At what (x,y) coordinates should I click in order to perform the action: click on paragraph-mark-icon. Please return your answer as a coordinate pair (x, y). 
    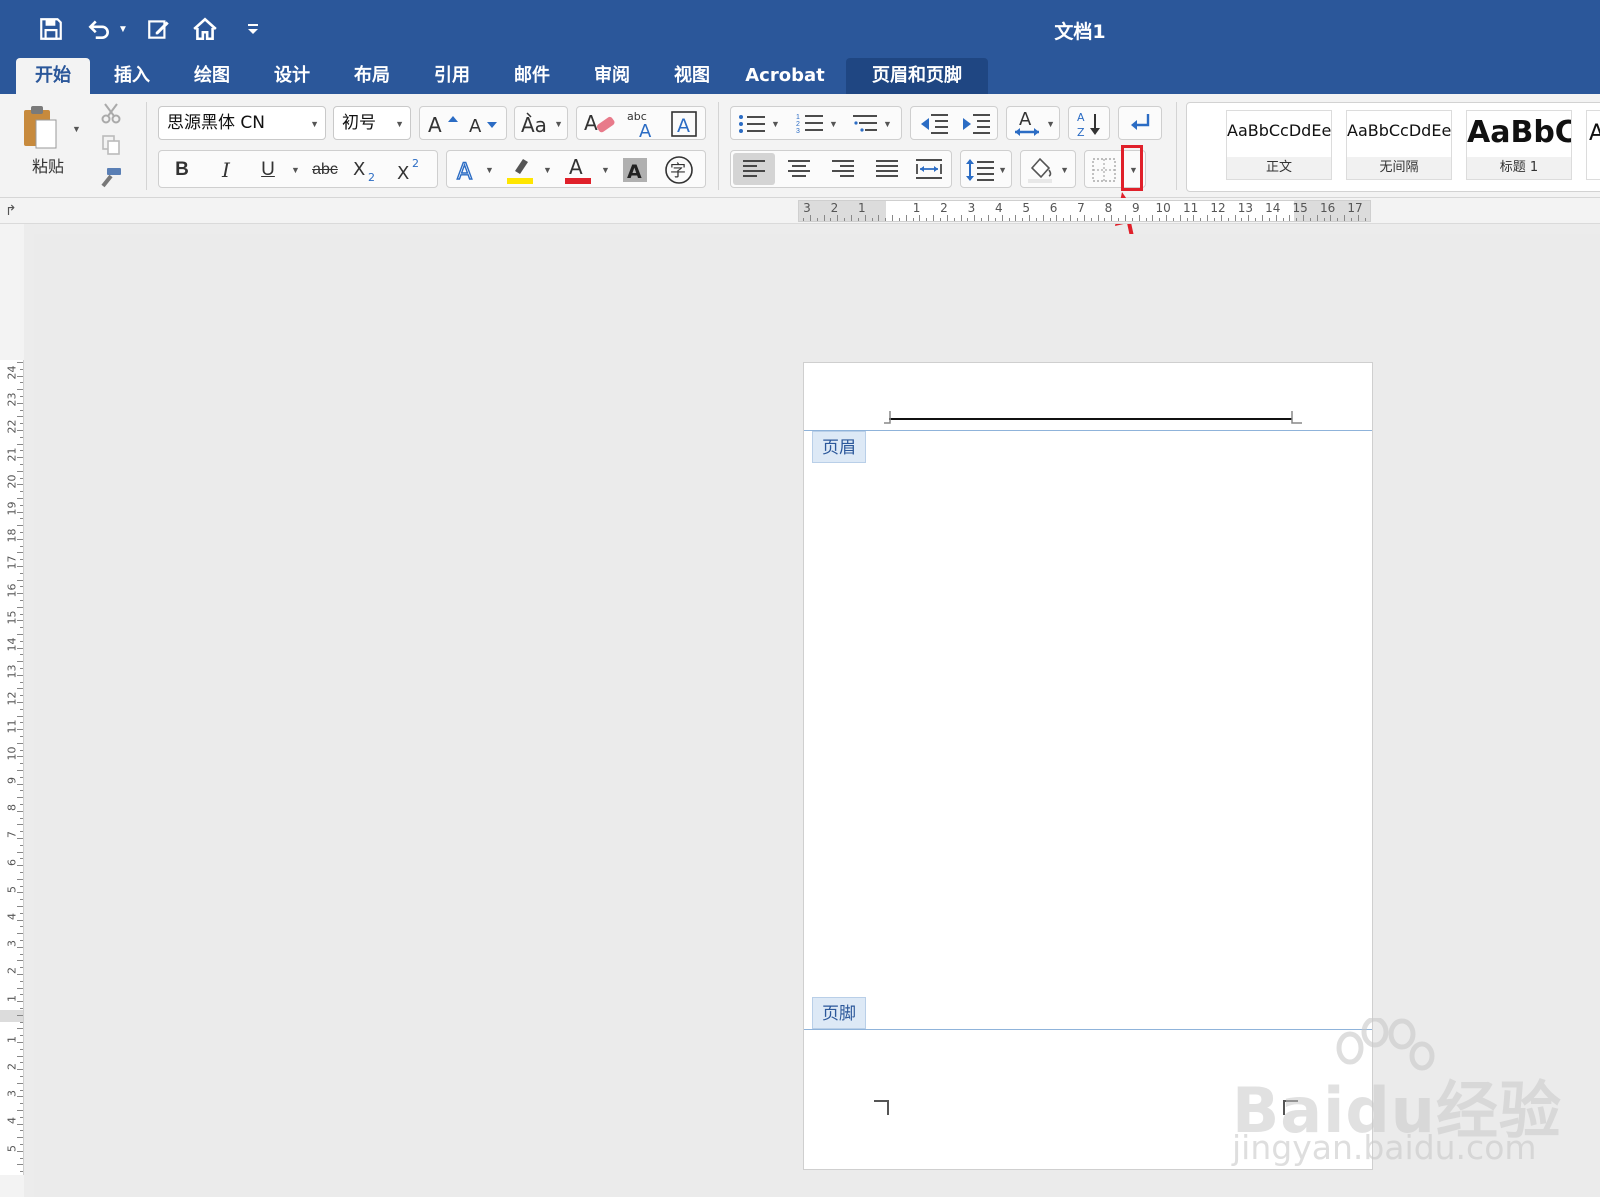
    Looking at the image, I should click on (1140, 124).